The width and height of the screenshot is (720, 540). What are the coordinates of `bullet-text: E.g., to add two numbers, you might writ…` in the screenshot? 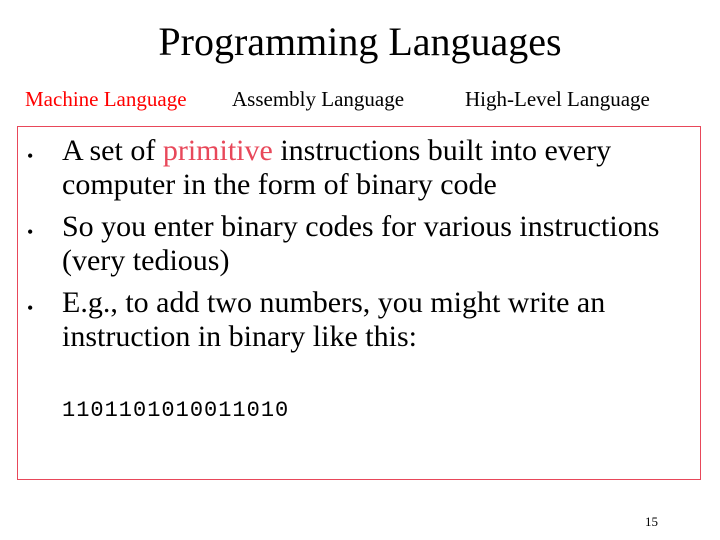 It's located at (334, 319).